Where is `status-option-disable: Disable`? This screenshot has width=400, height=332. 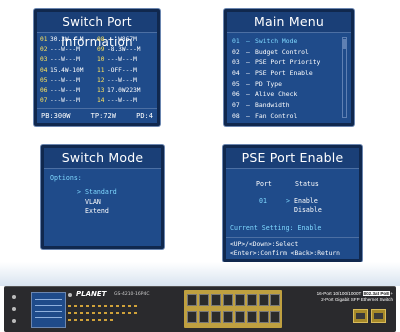 status-option-disable: Disable is located at coordinates (308, 210).